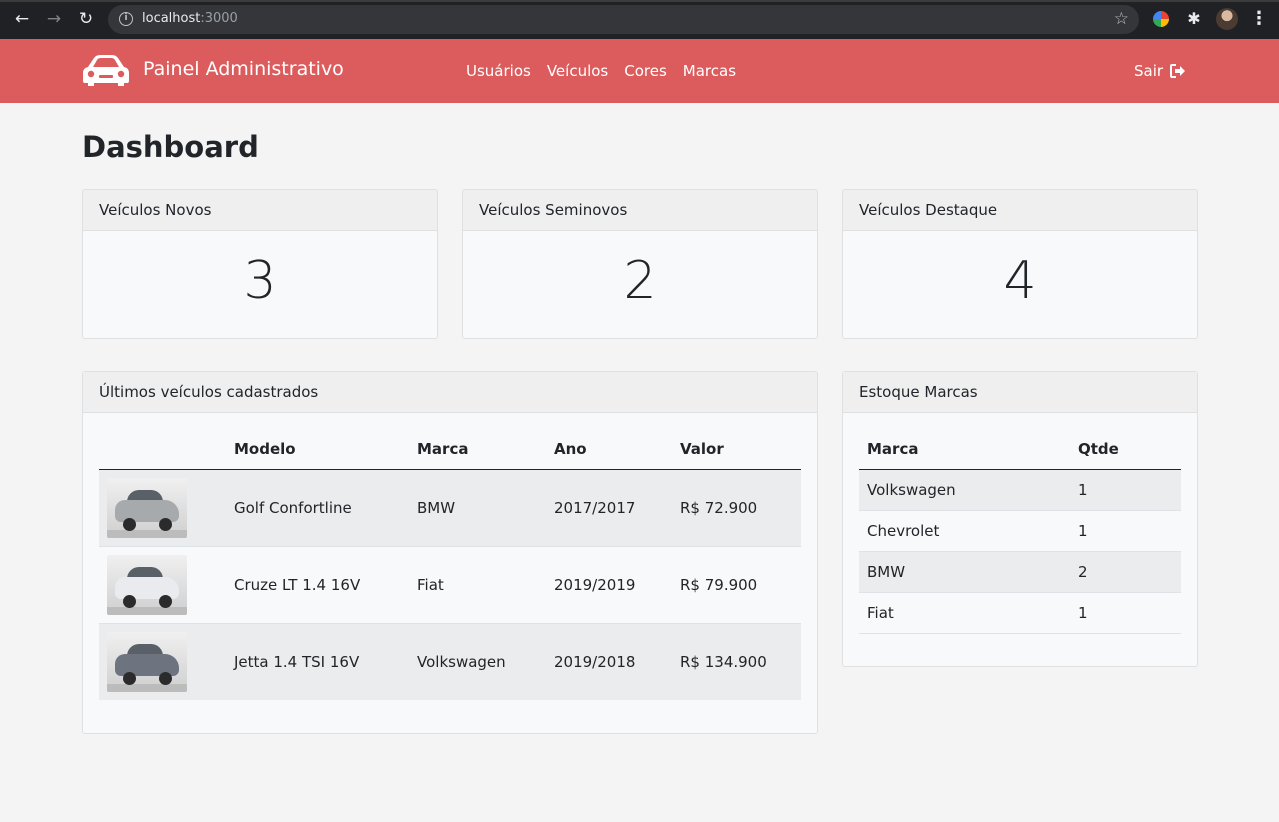  What do you see at coordinates (22, 19) in the screenshot?
I see `back-arrow-icon: ←` at bounding box center [22, 19].